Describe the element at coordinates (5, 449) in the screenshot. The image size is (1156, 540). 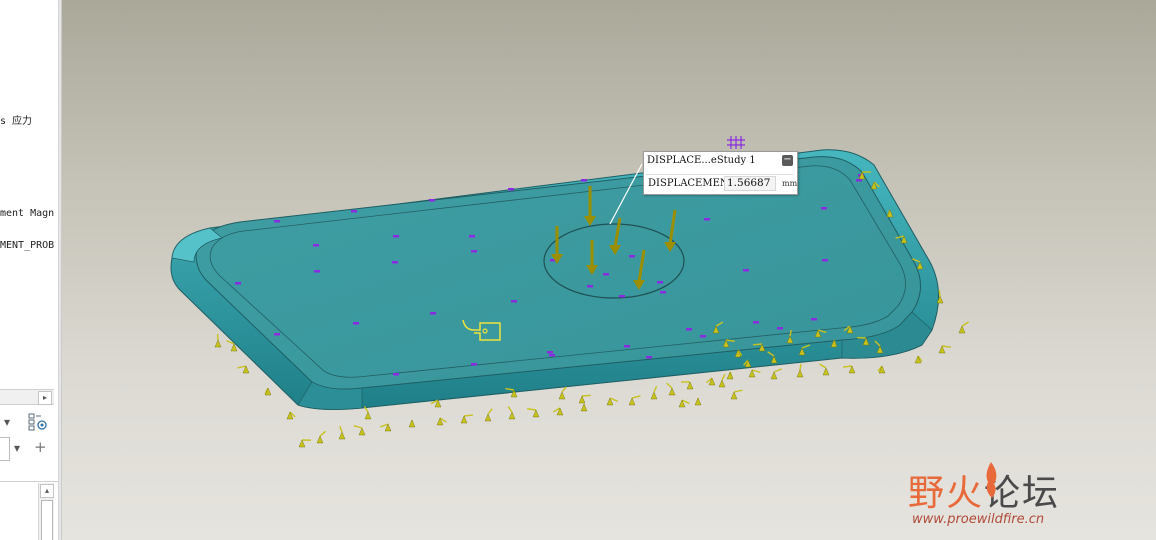
I see `search-field-edge` at that location.